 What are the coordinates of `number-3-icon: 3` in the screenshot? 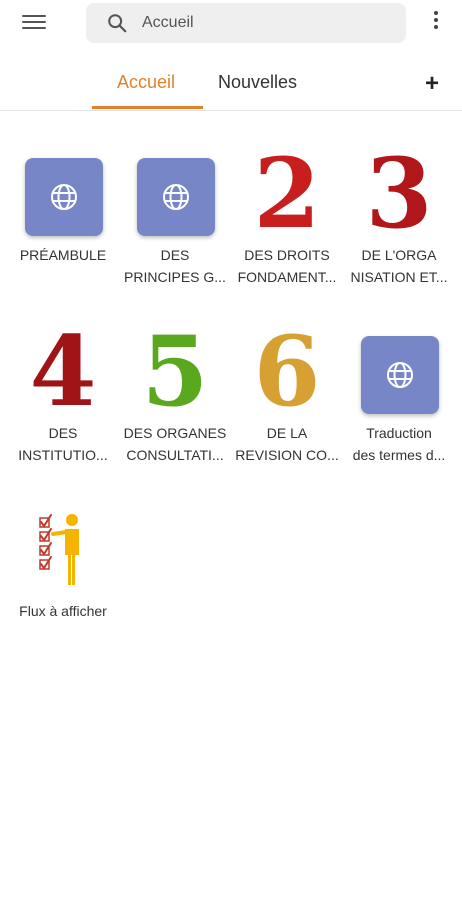 It's located at (399, 193).